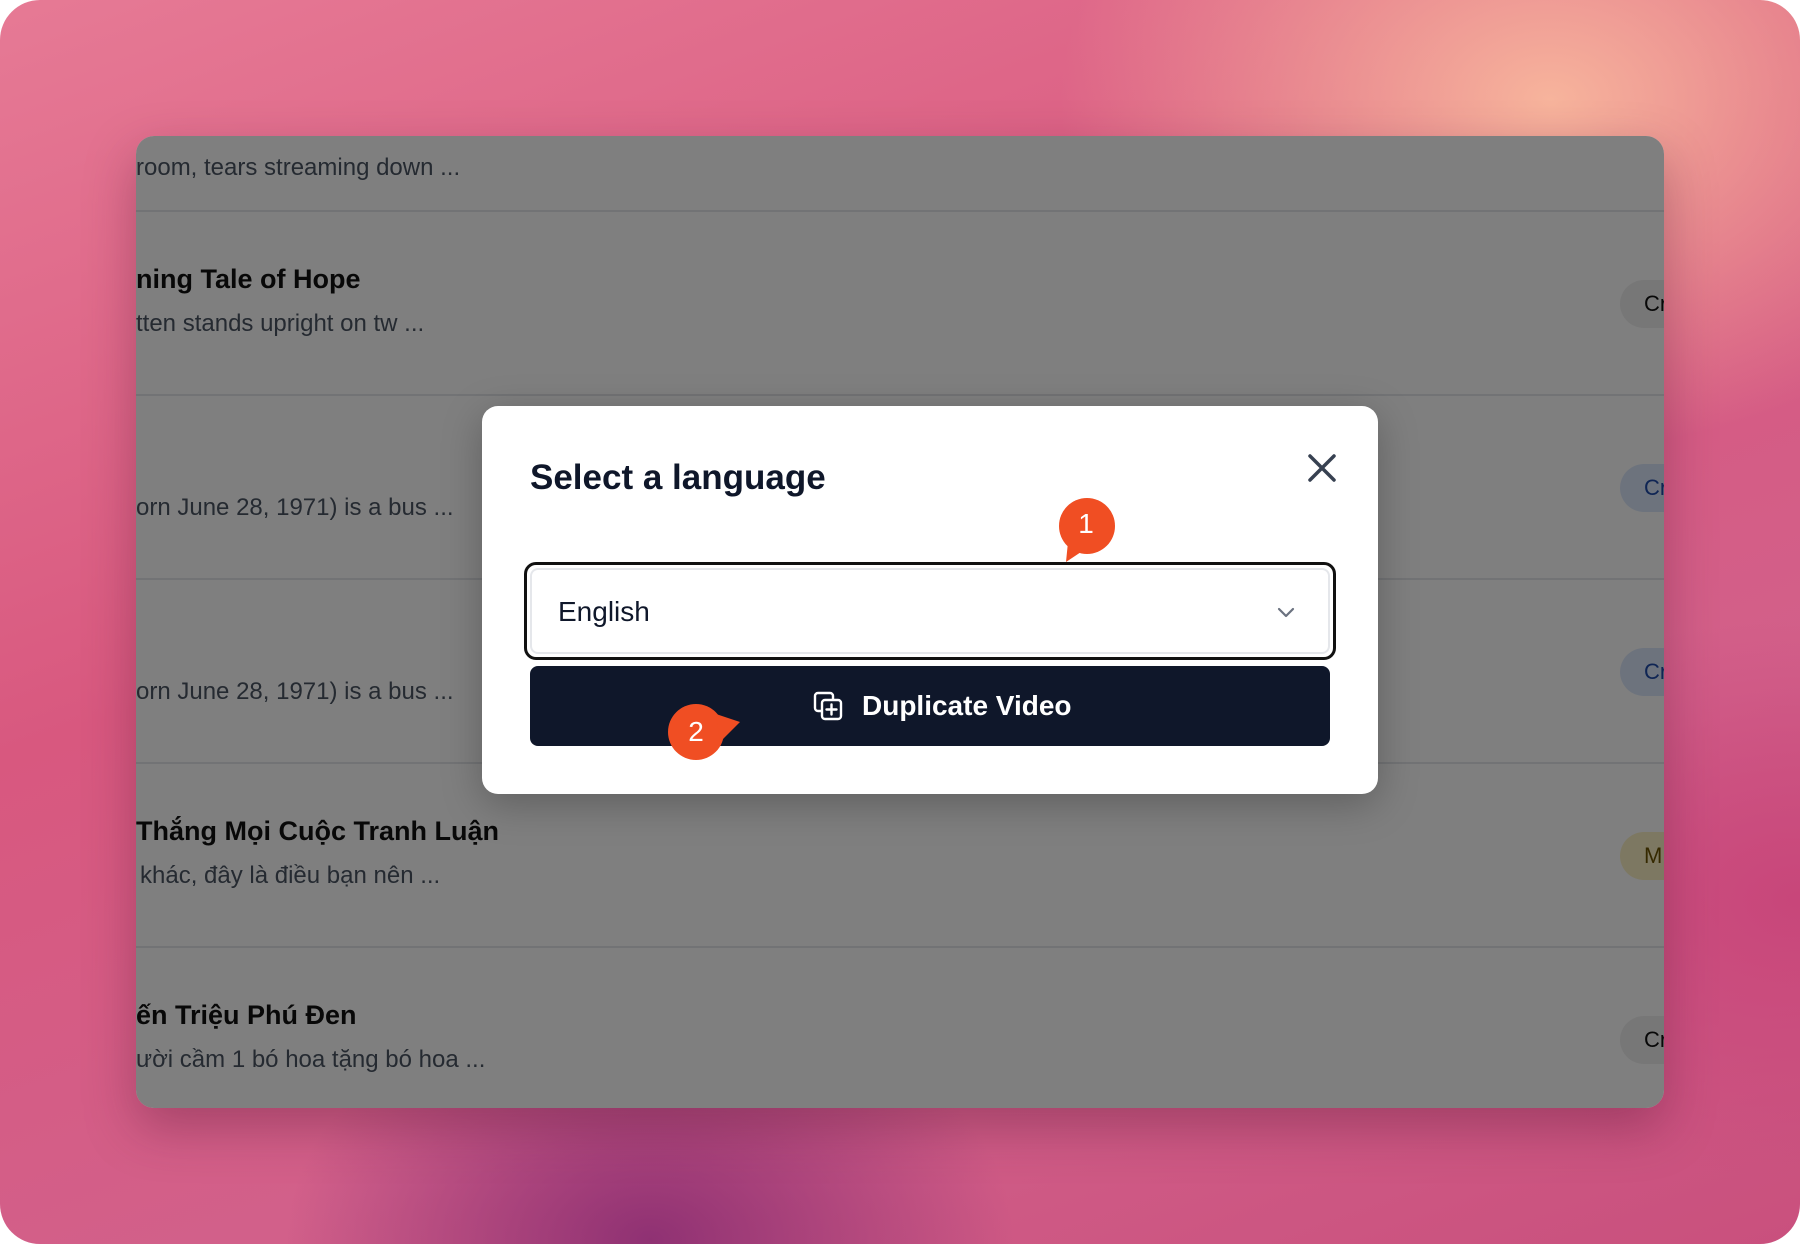 This screenshot has height=1244, width=1800. Describe the element at coordinates (1086, 523) in the screenshot. I see `marker-number: 1` at that location.